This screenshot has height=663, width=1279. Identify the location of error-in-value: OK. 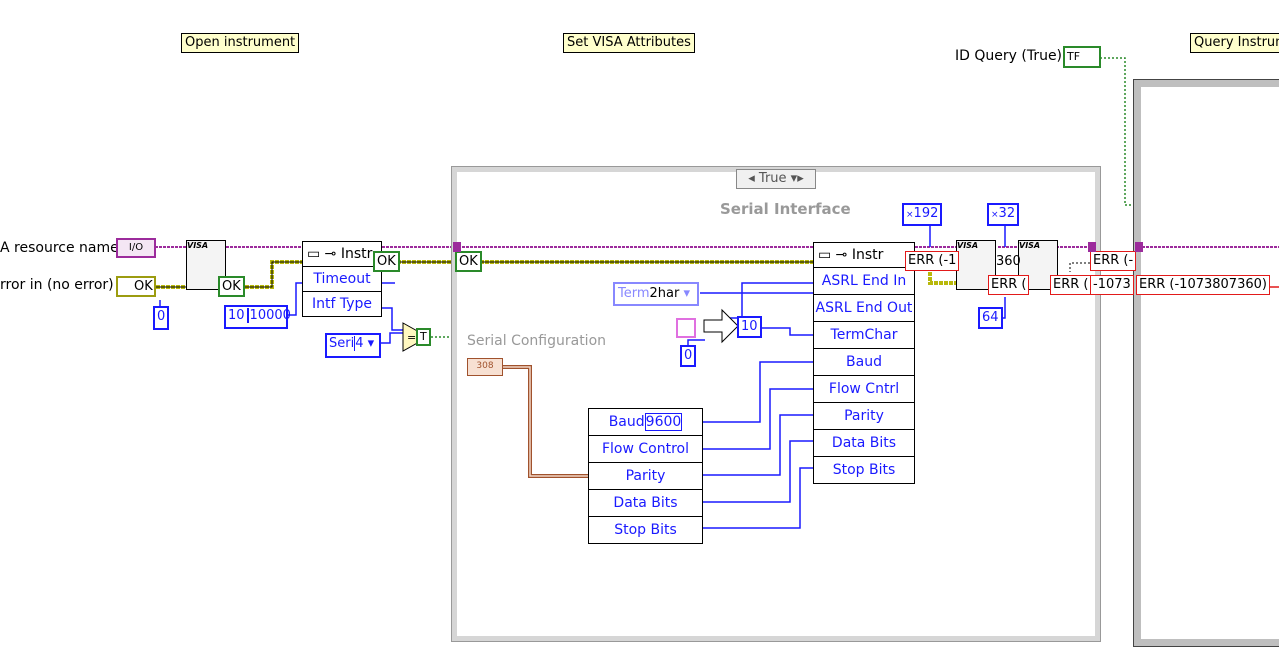
(143, 286).